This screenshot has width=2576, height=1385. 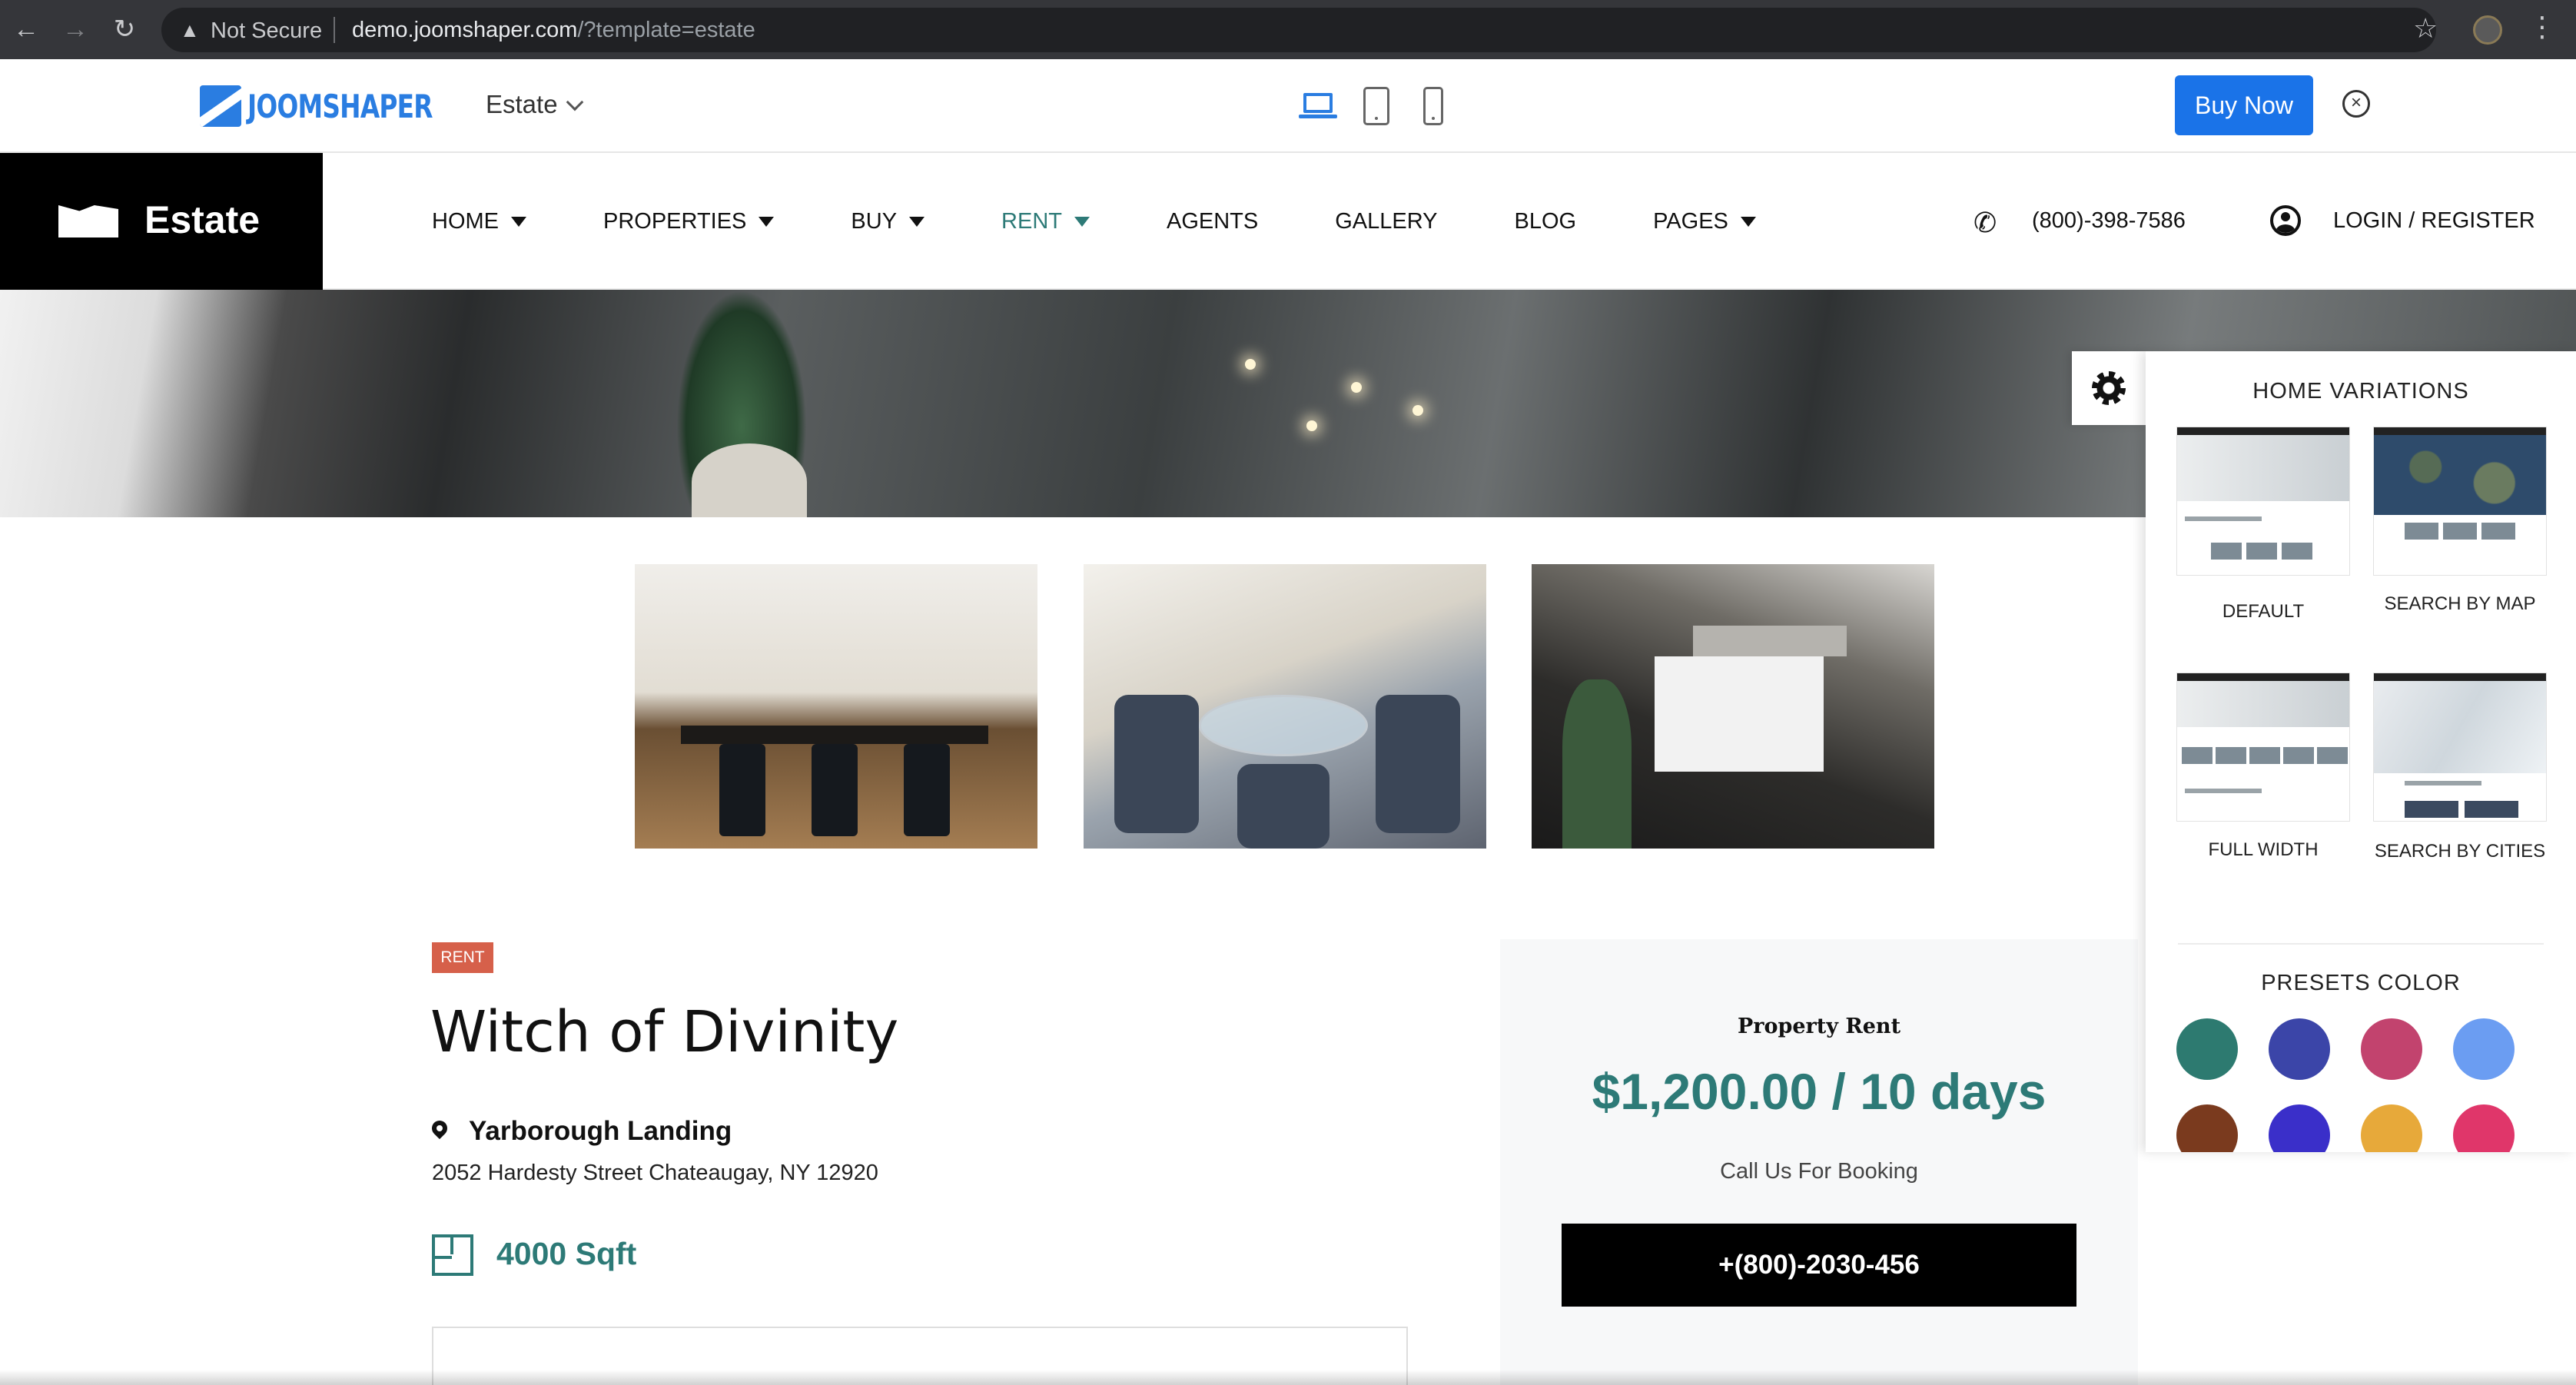 I want to click on variation-label-search-by-cities: SEARCH BY CITIES, so click(x=2460, y=852).